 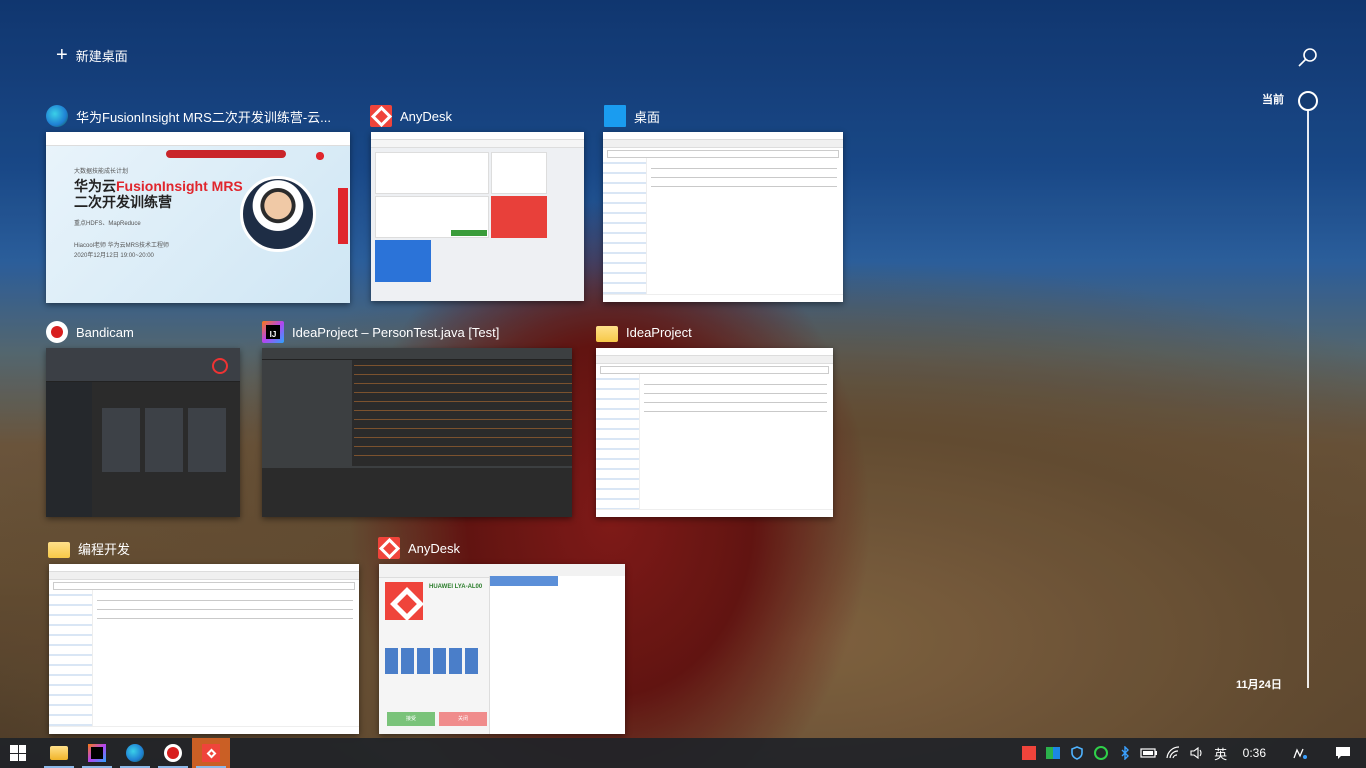 I want to click on tray-wifi, so click(x=1173, y=753).